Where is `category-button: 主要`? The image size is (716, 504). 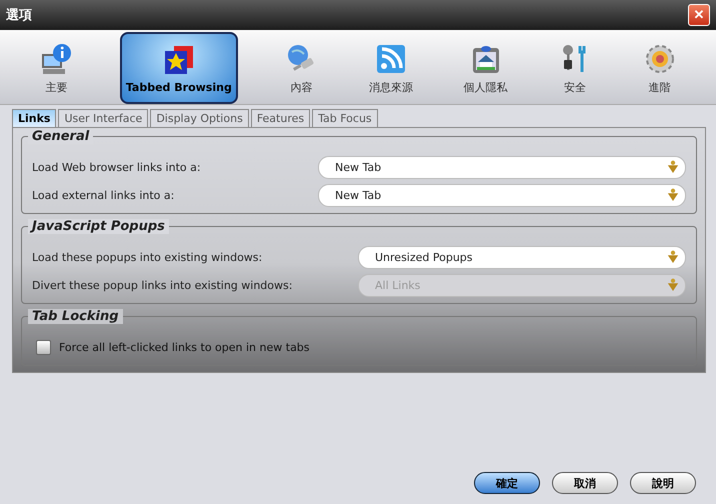
category-button: 主要 is located at coordinates (56, 68).